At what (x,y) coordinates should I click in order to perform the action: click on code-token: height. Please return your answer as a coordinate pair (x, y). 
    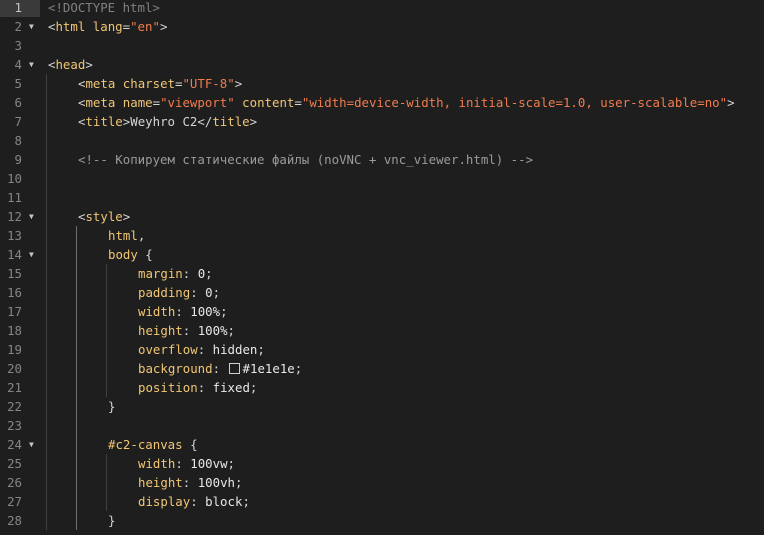
    Looking at the image, I should click on (160, 330).